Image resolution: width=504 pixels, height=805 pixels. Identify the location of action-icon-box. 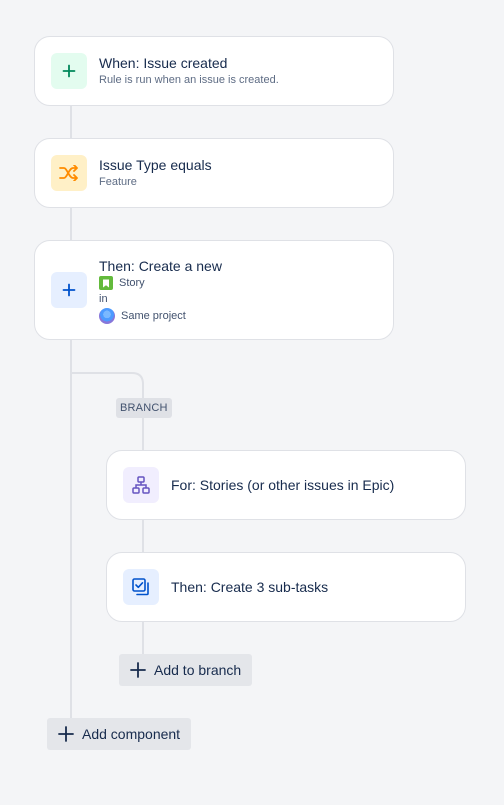
(69, 290).